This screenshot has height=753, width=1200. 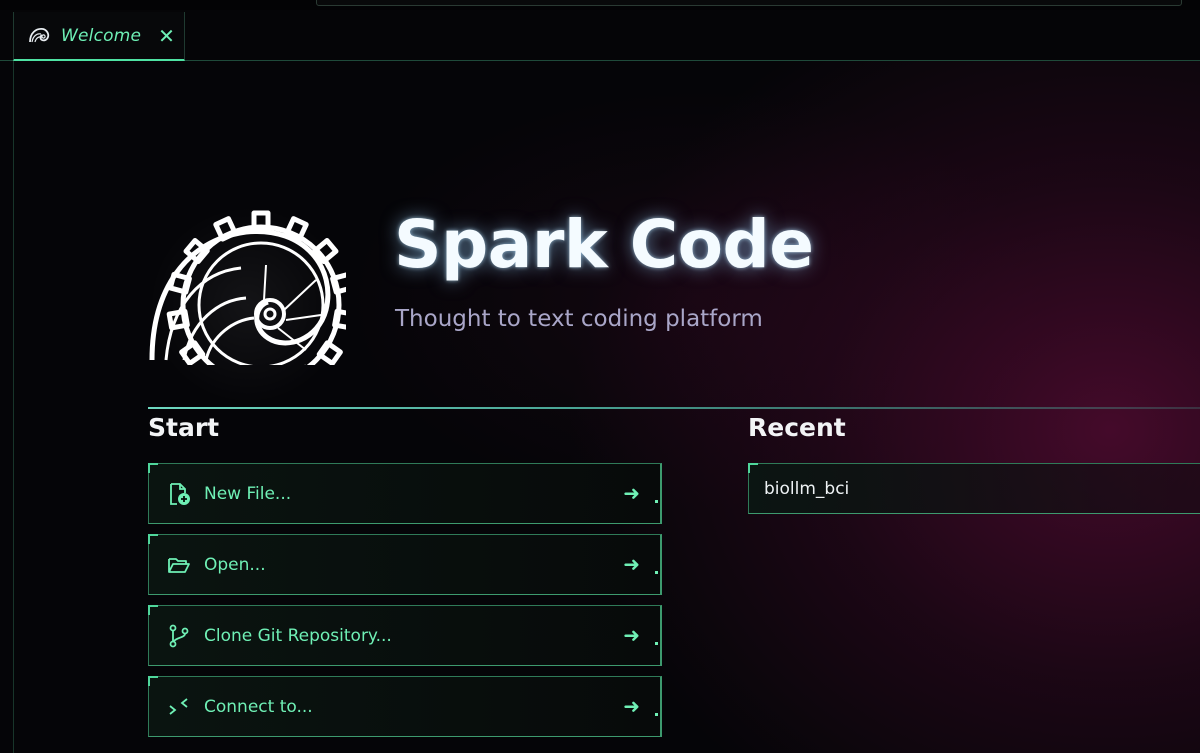 I want to click on connect-to-button: Connect to... ➜, so click(x=405, y=706).